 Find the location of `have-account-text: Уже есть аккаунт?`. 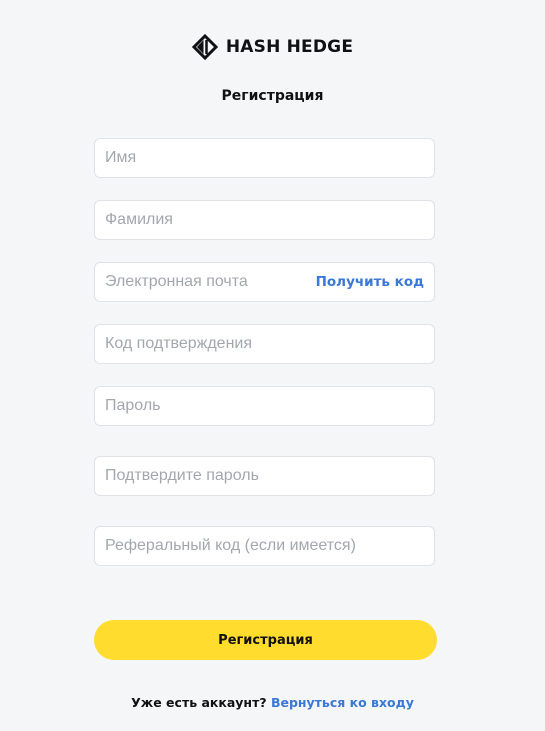

have-account-text: Уже есть аккаунт? is located at coordinates (199, 702).